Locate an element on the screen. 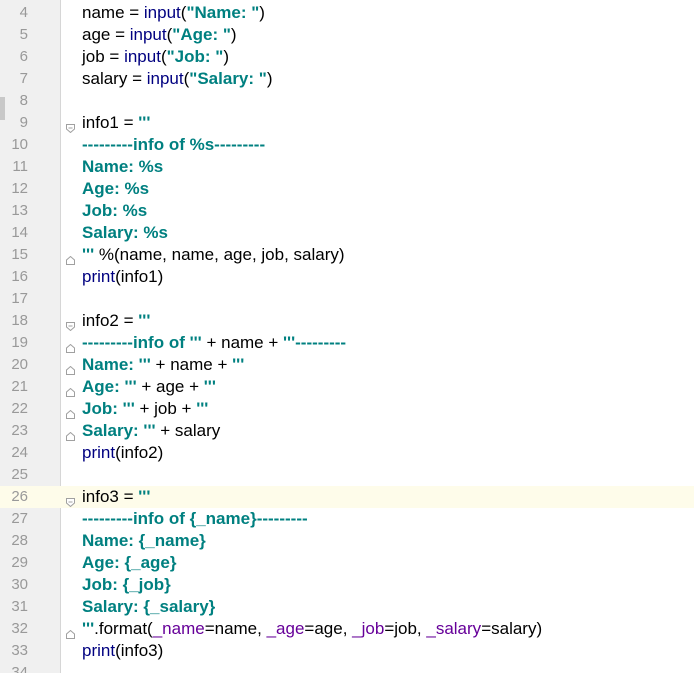 Image resolution: width=694 pixels, height=673 pixels. code-line: 18 info2 = ''' is located at coordinates (347, 321).